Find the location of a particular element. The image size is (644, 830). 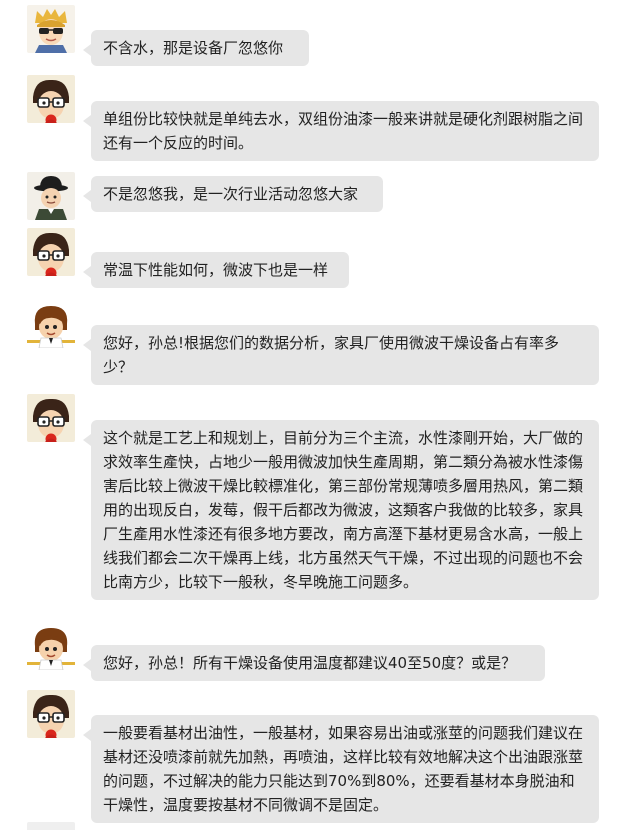

partial-avatar is located at coordinates (51, 826).